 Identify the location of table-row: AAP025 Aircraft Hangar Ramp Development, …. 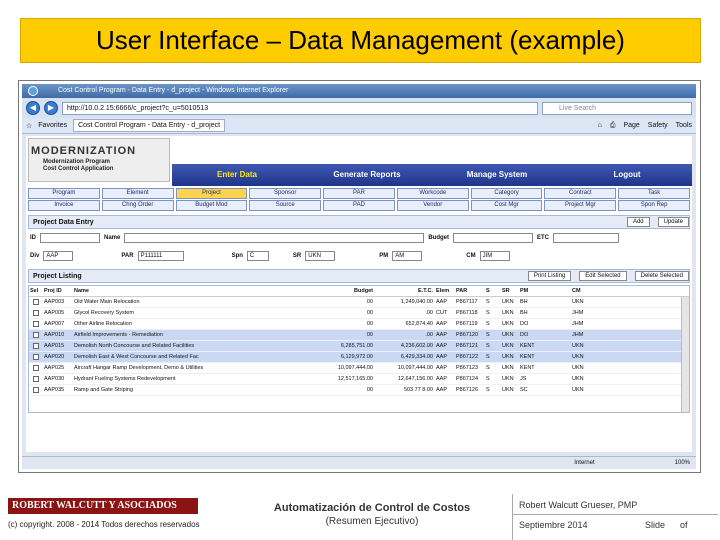
(359, 368).